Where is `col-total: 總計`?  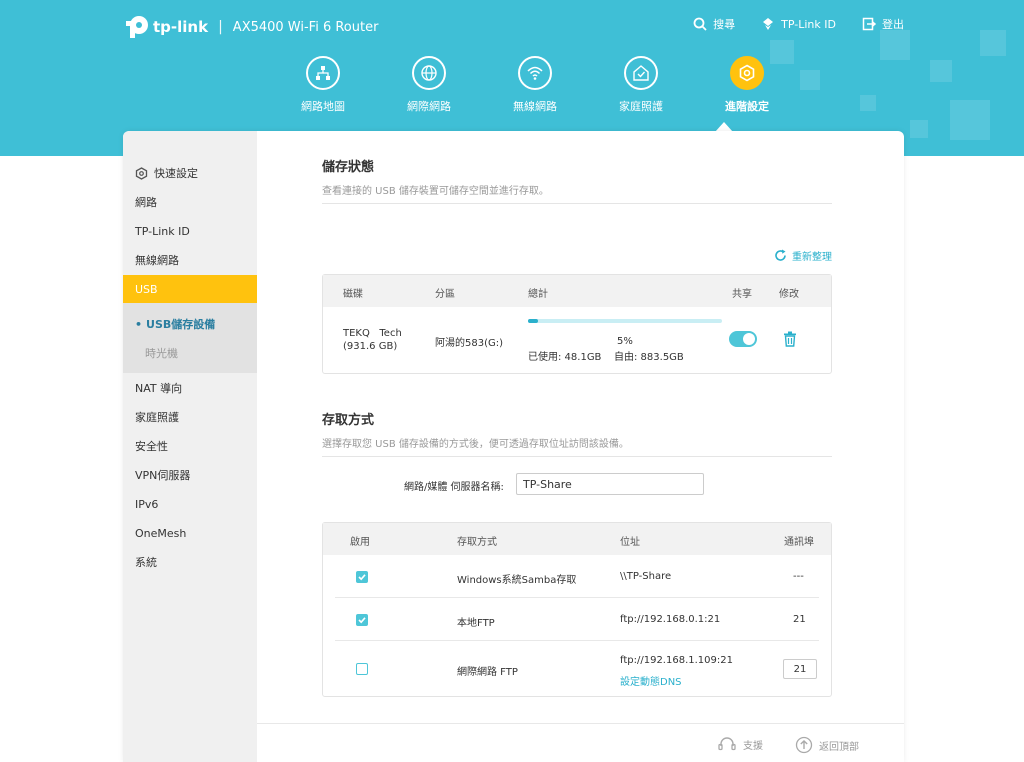
col-total: 總計 is located at coordinates (538, 294).